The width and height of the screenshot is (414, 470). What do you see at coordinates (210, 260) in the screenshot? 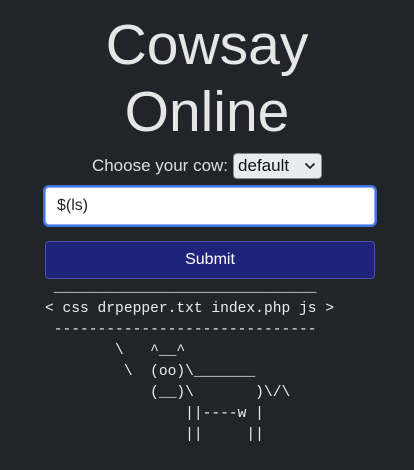
I see `submit-button: Submit` at bounding box center [210, 260].